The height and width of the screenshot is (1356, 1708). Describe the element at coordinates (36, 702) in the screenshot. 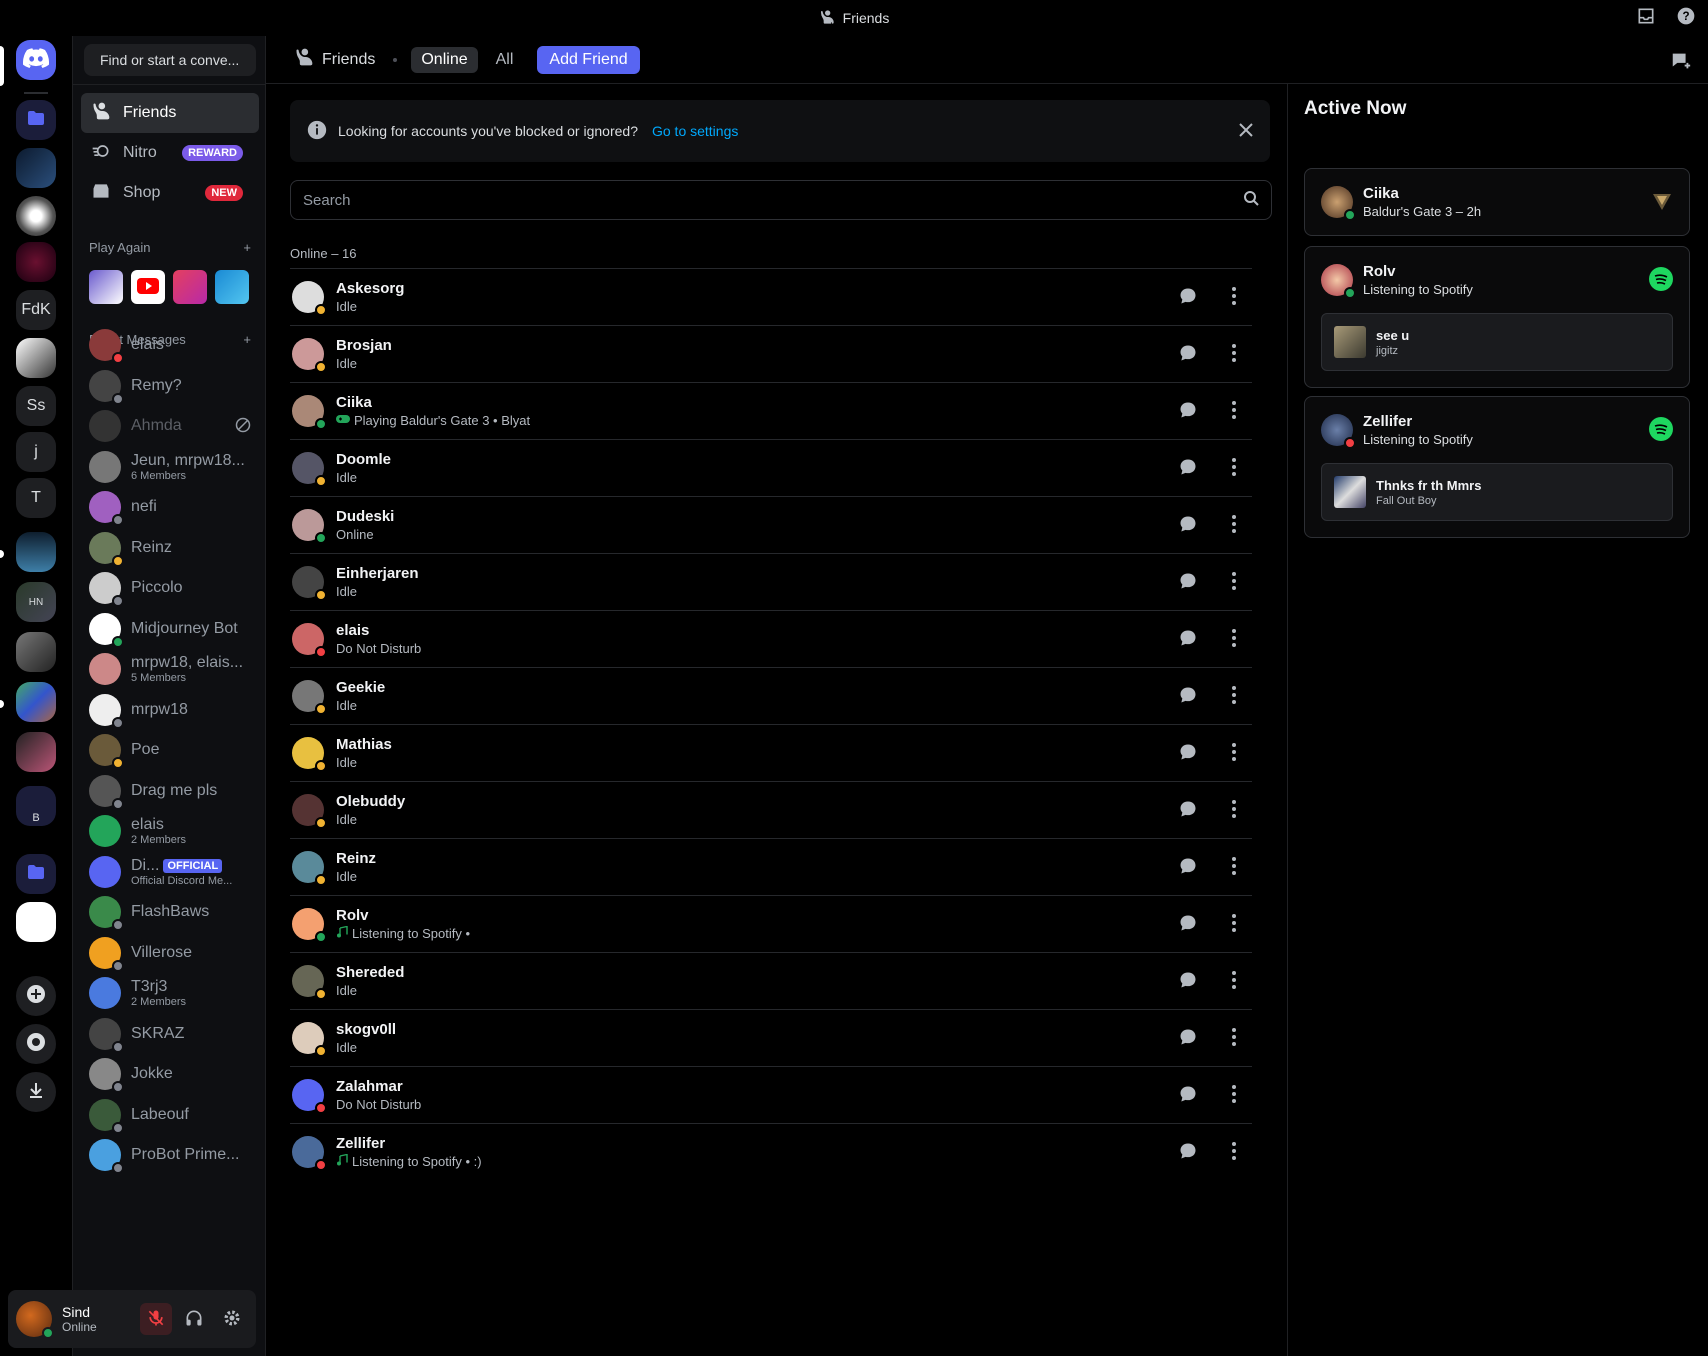

I see `server-folder-mixed` at that location.